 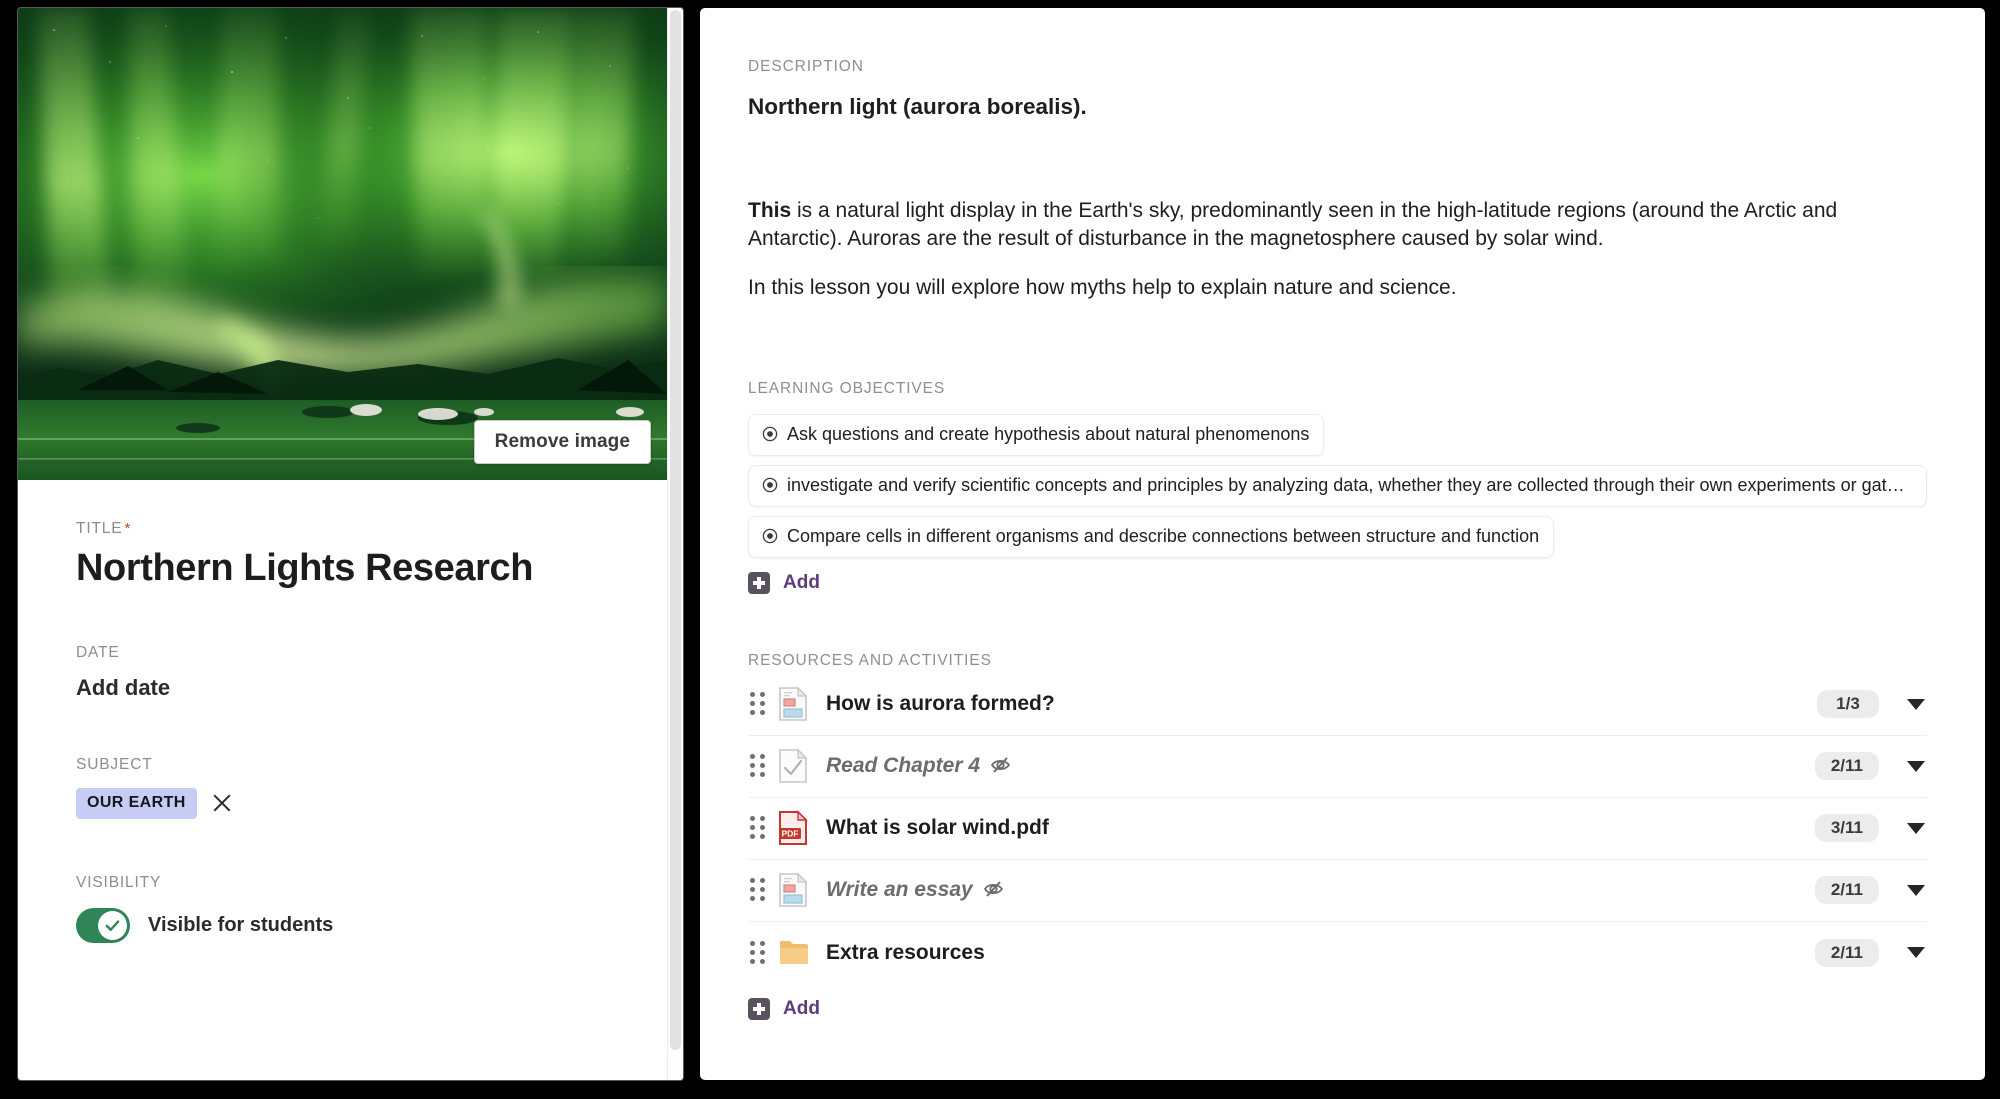 What do you see at coordinates (795, 953) in the screenshot?
I see `folder-icon` at bounding box center [795, 953].